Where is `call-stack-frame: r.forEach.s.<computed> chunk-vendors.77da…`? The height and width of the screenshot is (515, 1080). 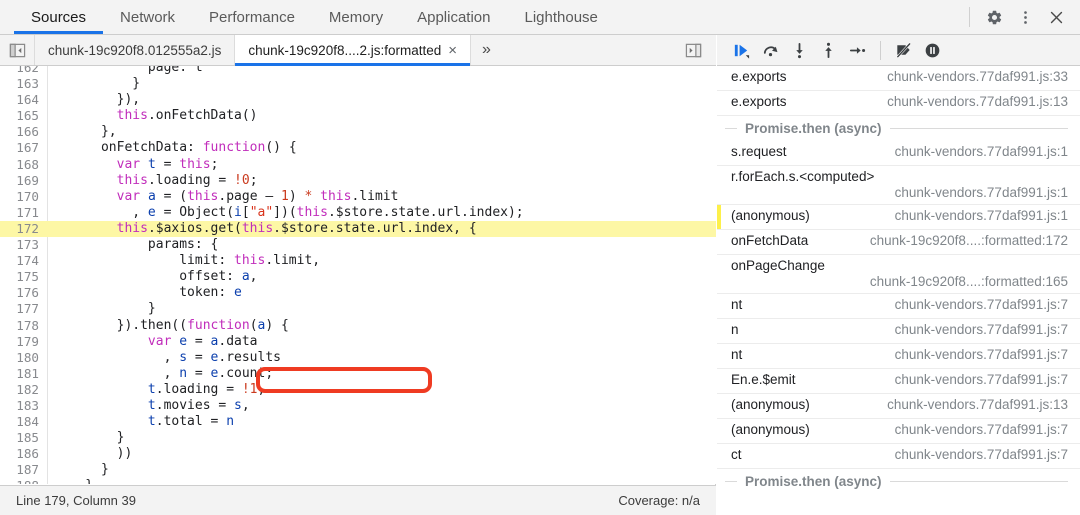 call-stack-frame: r.forEach.s.<computed> chunk-vendors.77da… is located at coordinates (898, 185).